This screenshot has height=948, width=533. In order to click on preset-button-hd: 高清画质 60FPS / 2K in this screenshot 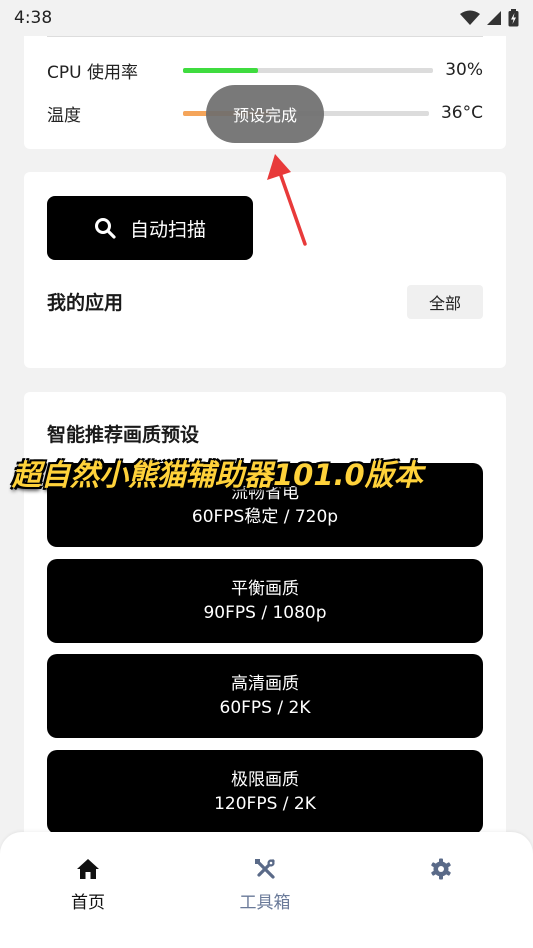, I will do `click(265, 696)`.